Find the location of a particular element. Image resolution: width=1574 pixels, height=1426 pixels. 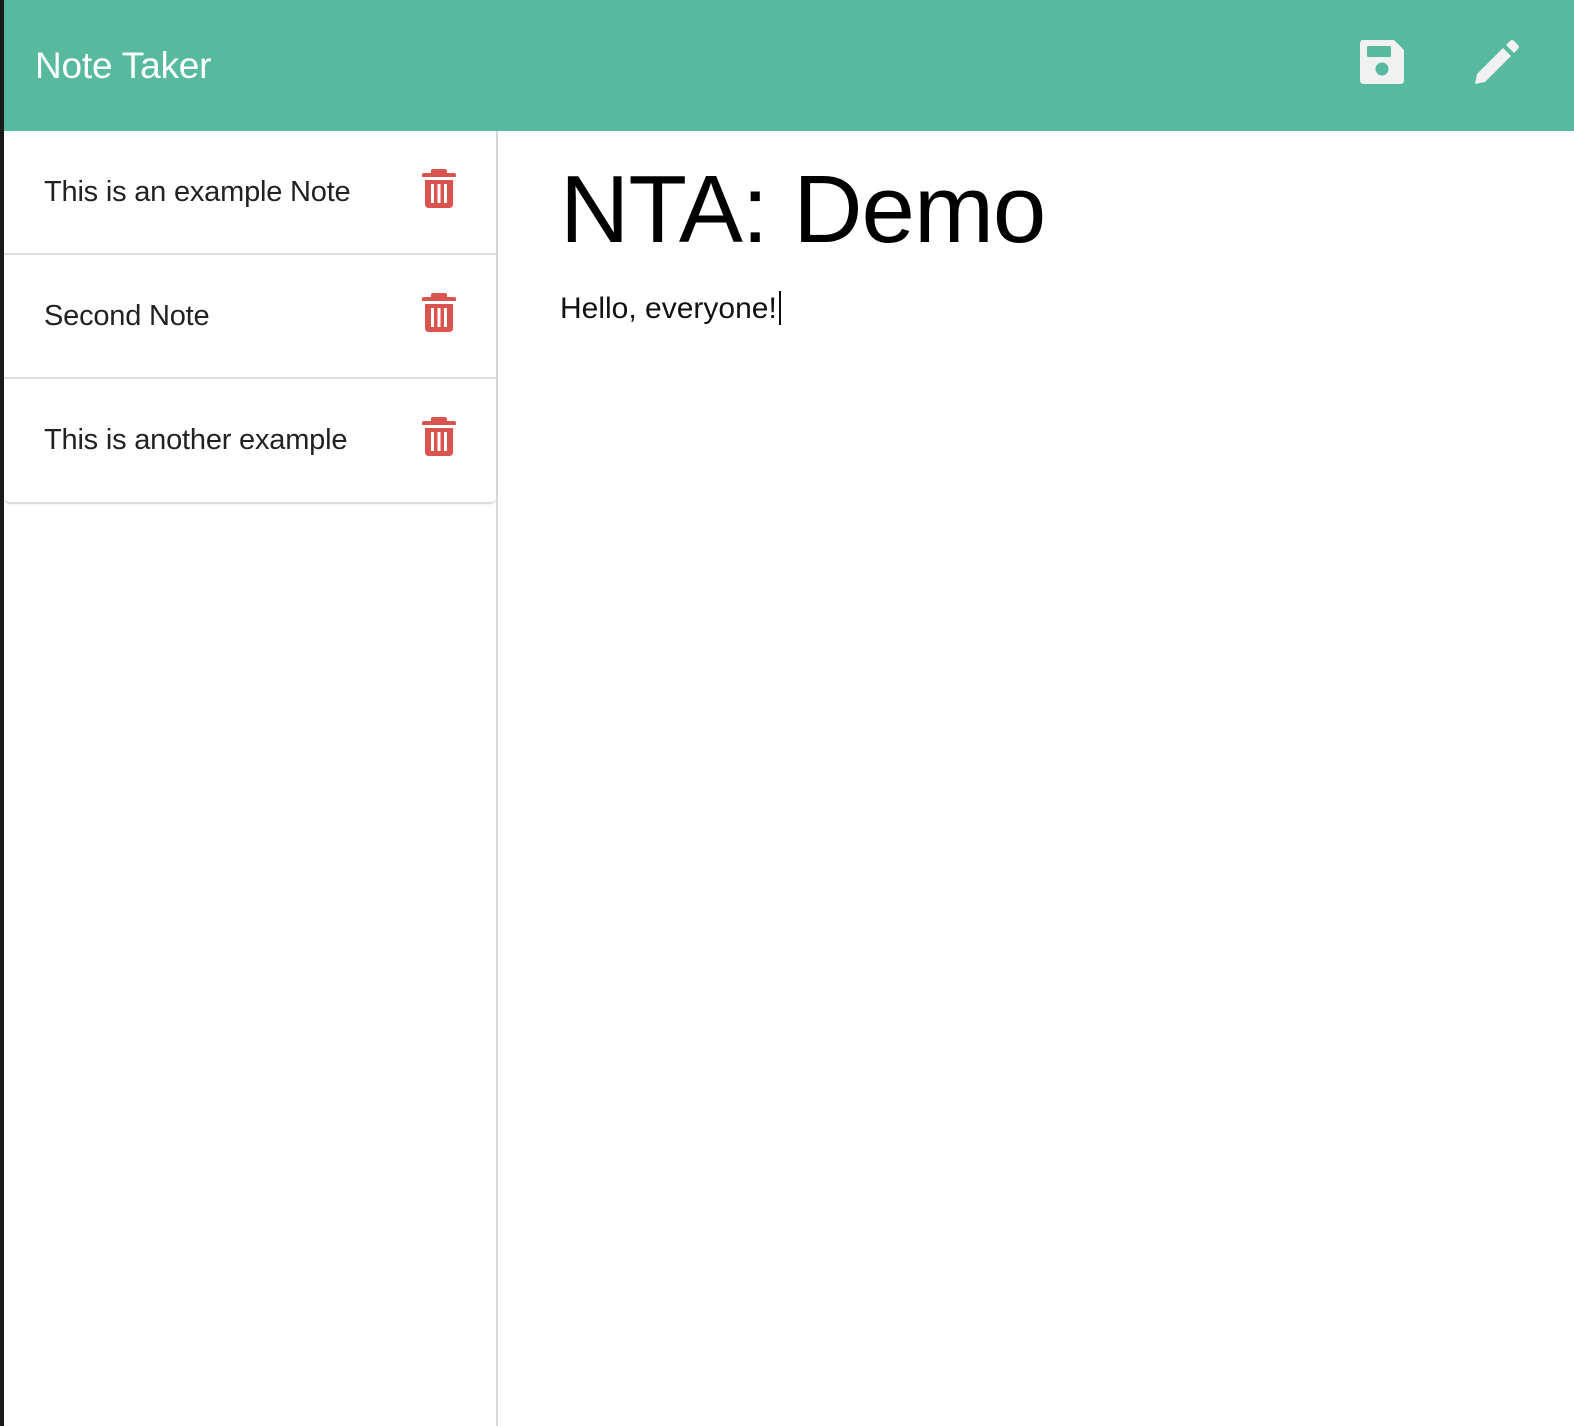

new-note-button is located at coordinates (1495, 62).